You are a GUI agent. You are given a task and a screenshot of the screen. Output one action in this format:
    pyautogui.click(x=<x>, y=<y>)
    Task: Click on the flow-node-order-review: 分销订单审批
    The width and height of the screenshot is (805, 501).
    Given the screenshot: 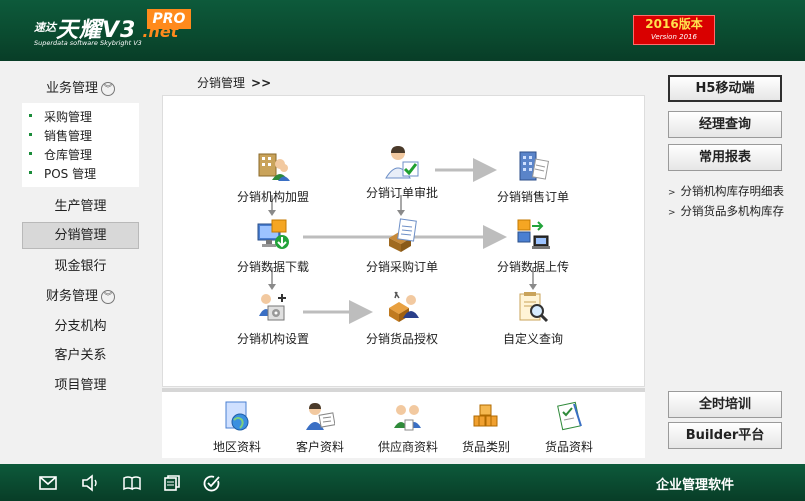 What is the action you would take?
    pyautogui.click(x=402, y=179)
    